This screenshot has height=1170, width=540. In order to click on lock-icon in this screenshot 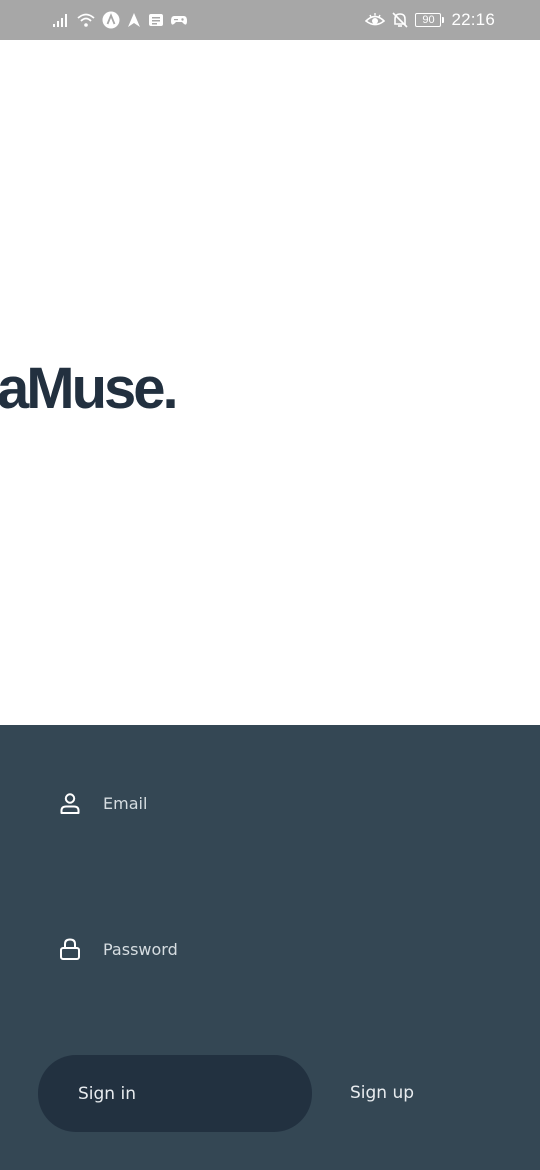, I will do `click(70, 949)`.